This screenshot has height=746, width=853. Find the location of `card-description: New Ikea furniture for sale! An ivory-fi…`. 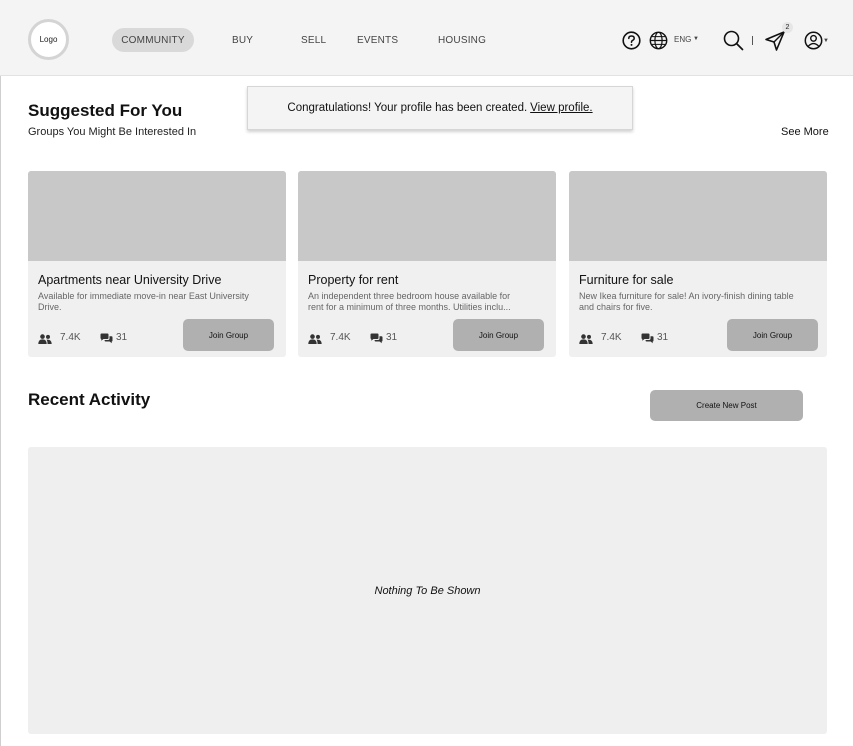

card-description: New Ikea furniture for sale! An ivory-fi… is located at coordinates (686, 301).